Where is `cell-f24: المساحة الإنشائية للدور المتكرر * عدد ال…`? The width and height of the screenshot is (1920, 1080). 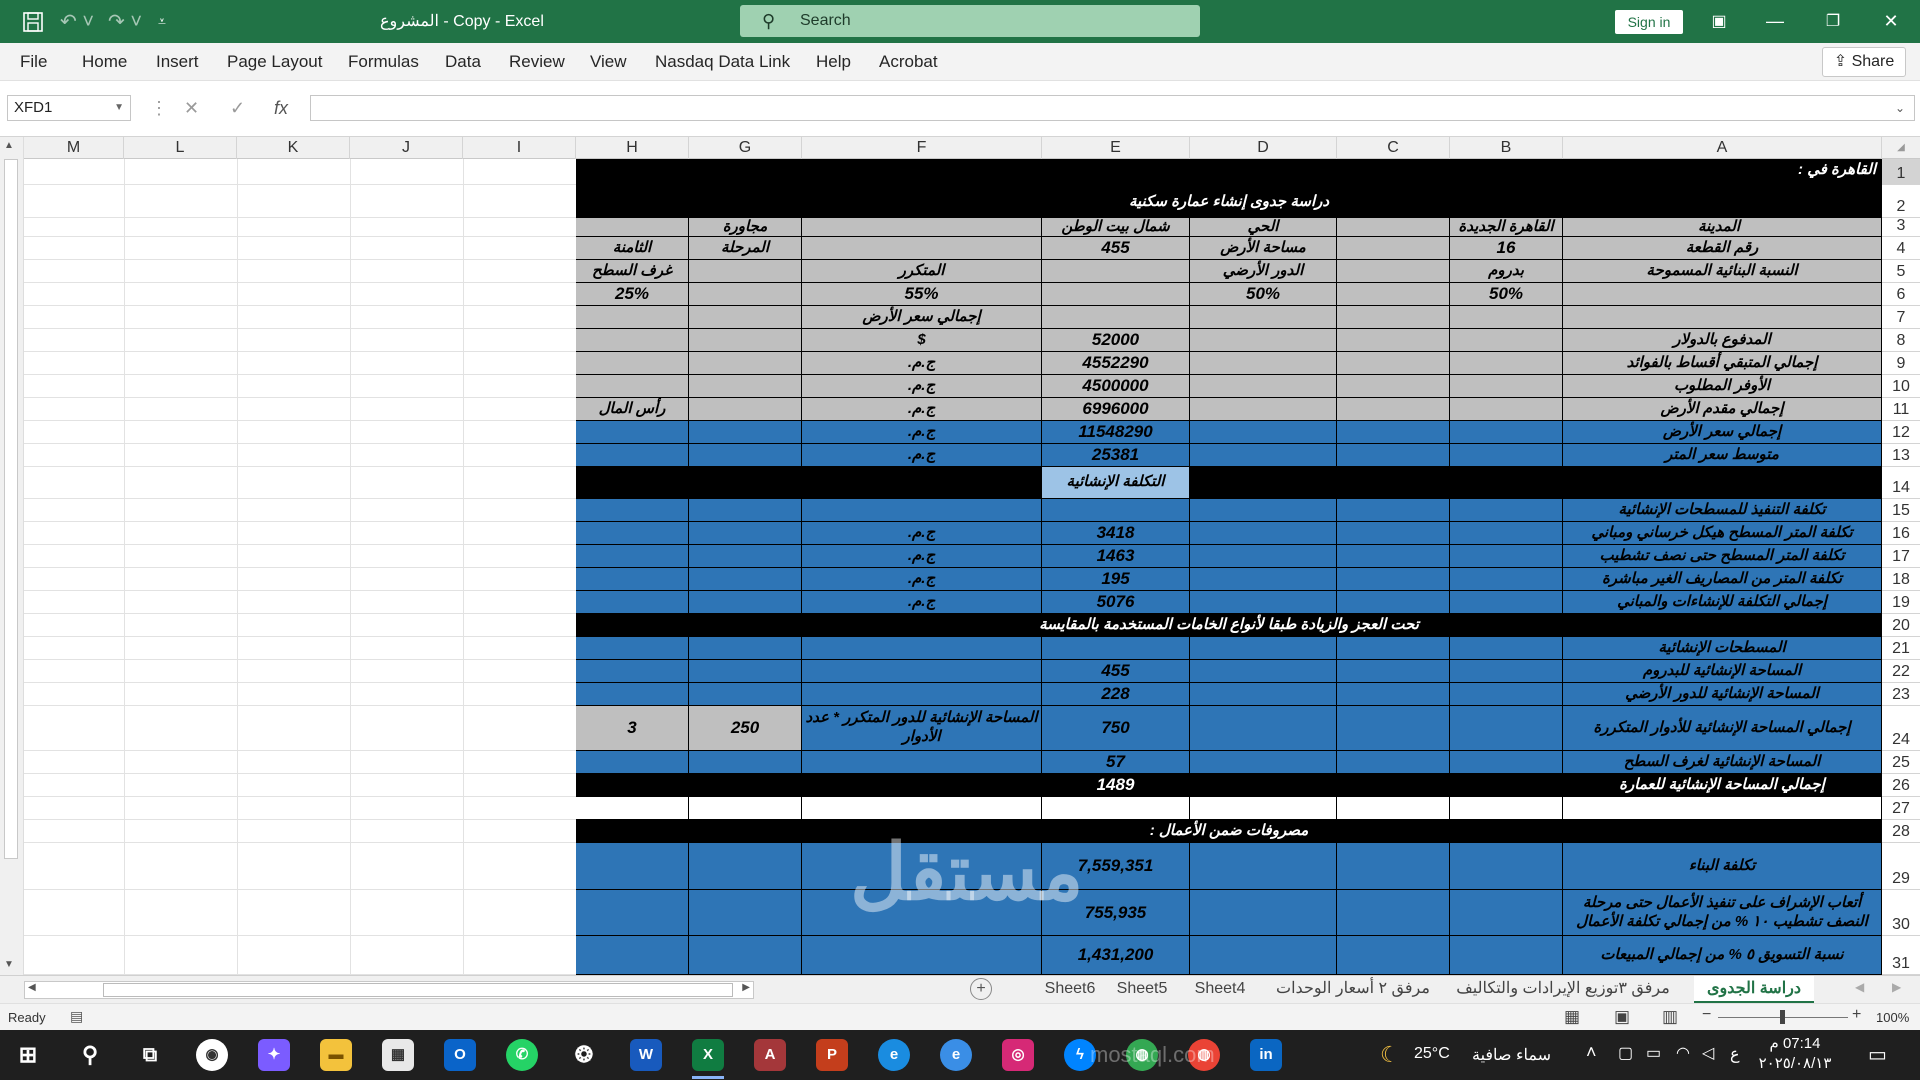 cell-f24: المساحة الإنشائية للدور المتكرر * عدد ال… is located at coordinates (922, 728).